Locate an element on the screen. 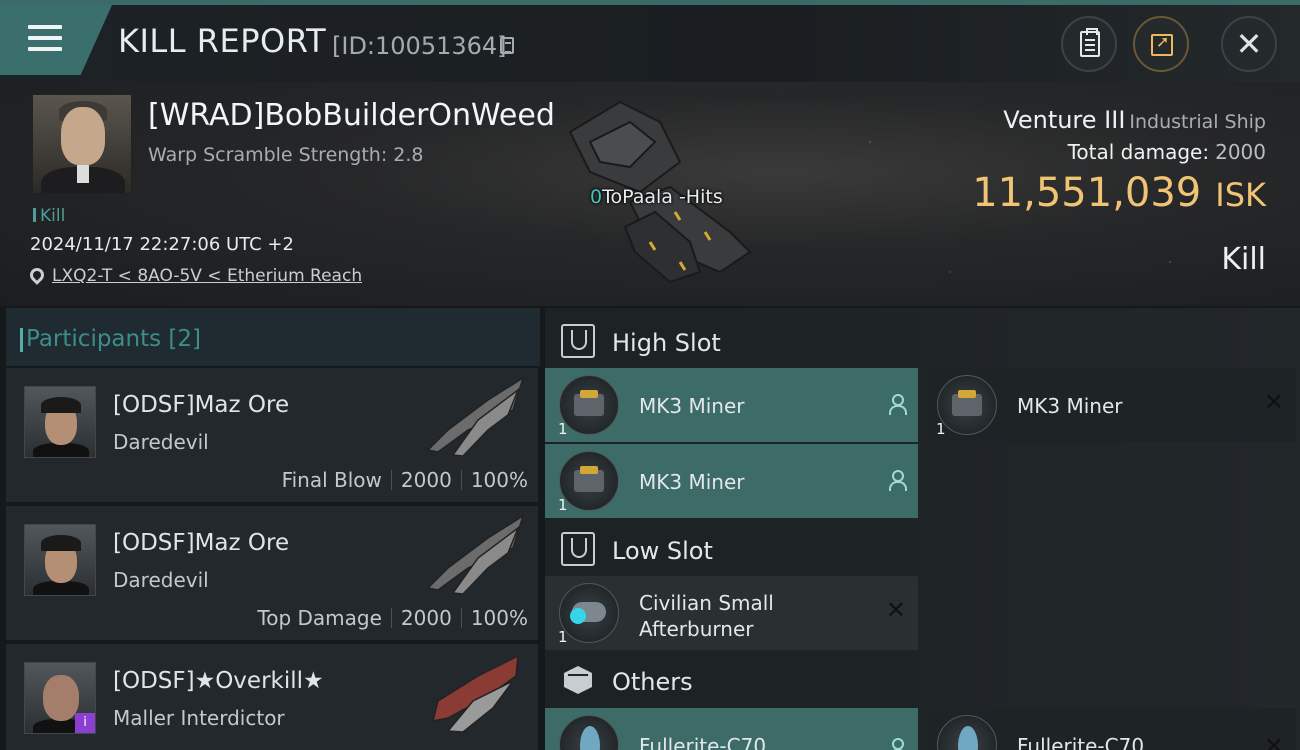 The image size is (1300, 750). participants-header: Participants [2] is located at coordinates (273, 337).